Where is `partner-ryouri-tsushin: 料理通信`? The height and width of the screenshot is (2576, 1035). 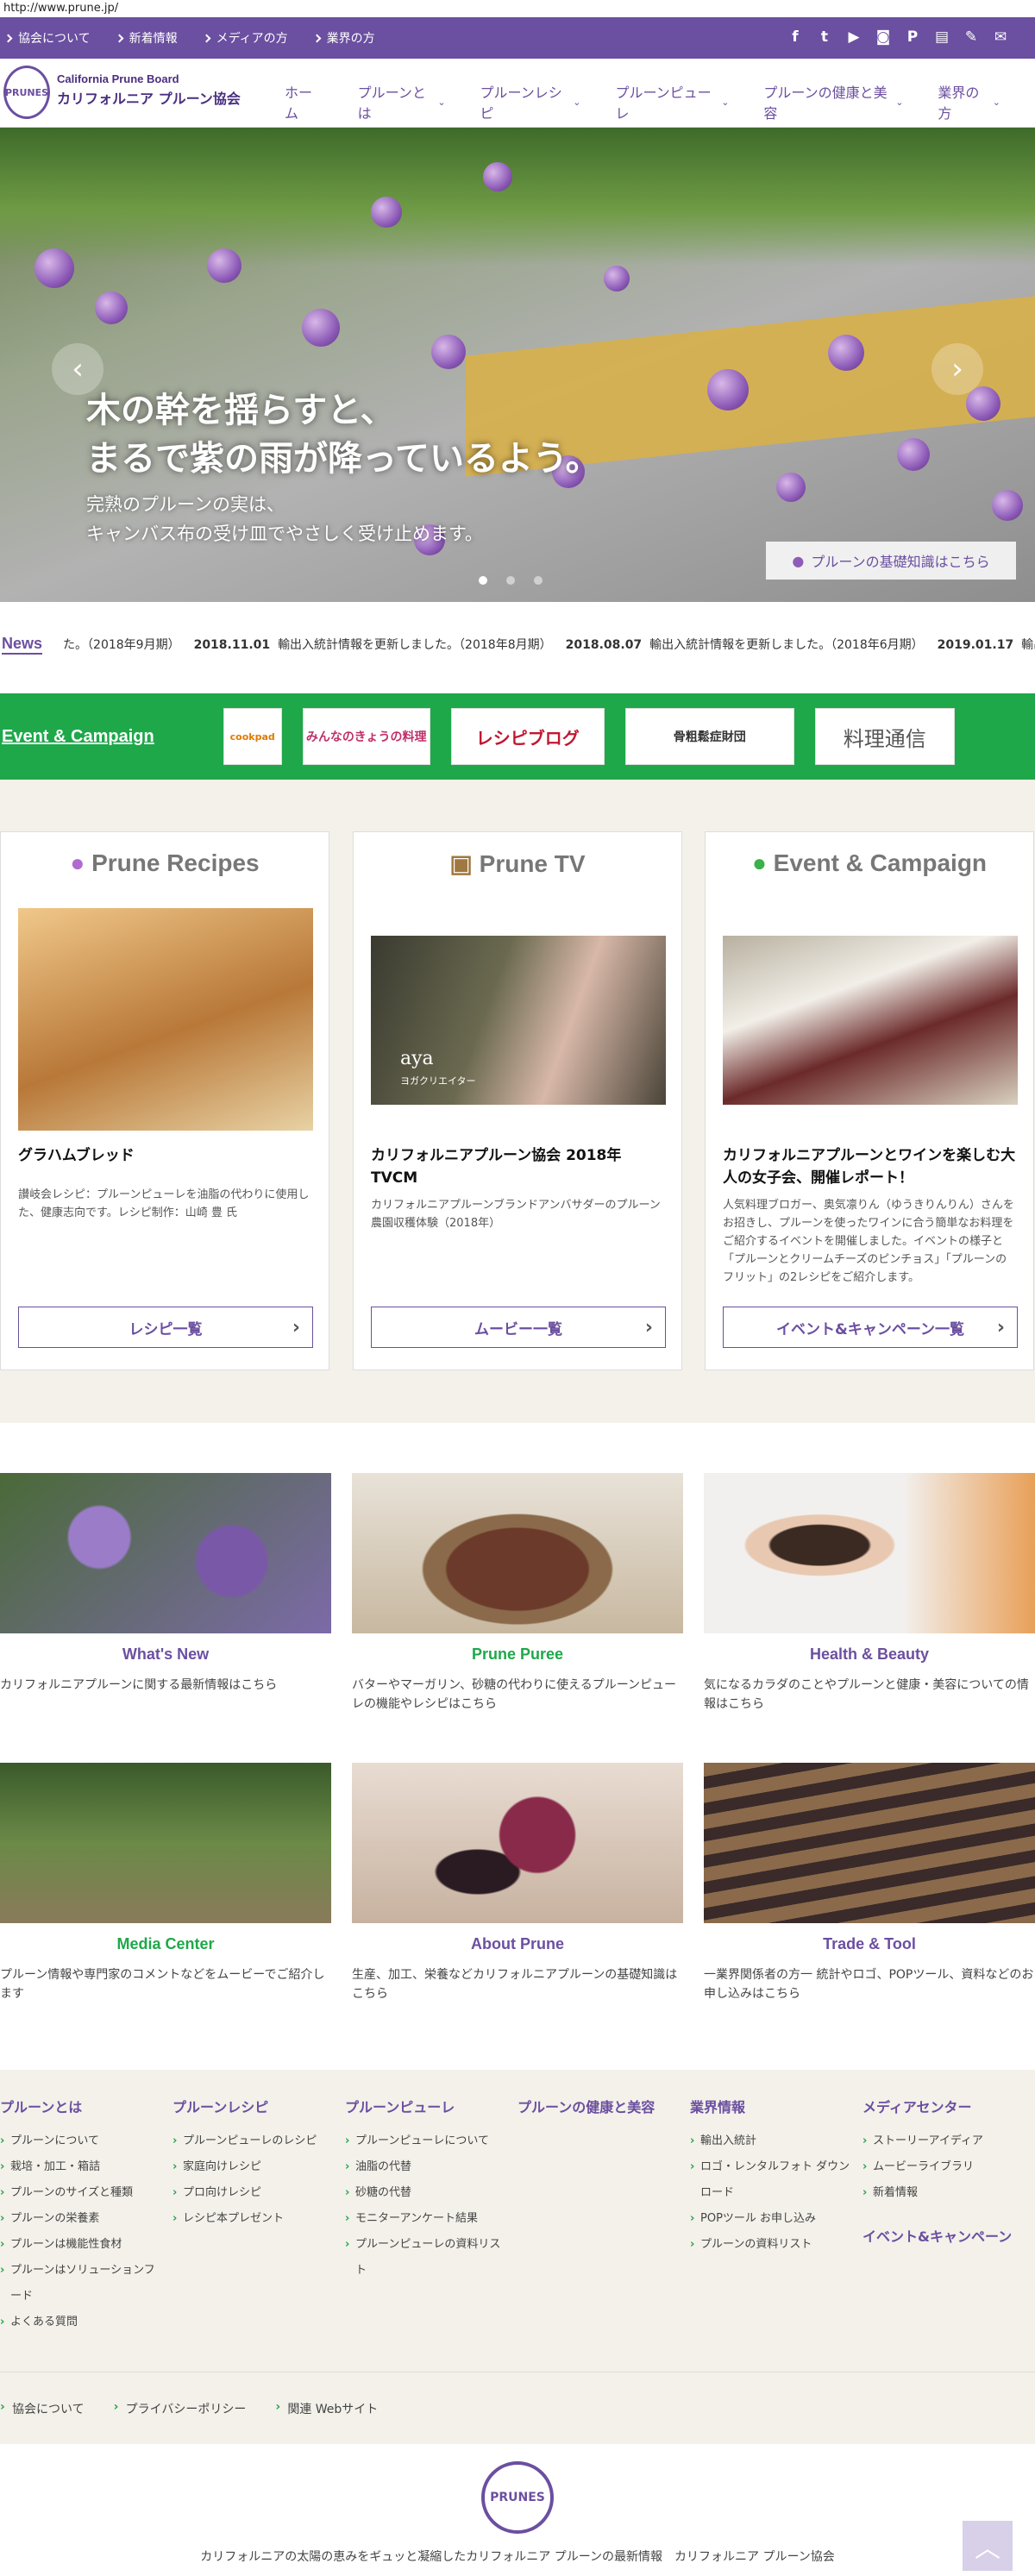 partner-ryouri-tsushin: 料理通信 is located at coordinates (885, 736).